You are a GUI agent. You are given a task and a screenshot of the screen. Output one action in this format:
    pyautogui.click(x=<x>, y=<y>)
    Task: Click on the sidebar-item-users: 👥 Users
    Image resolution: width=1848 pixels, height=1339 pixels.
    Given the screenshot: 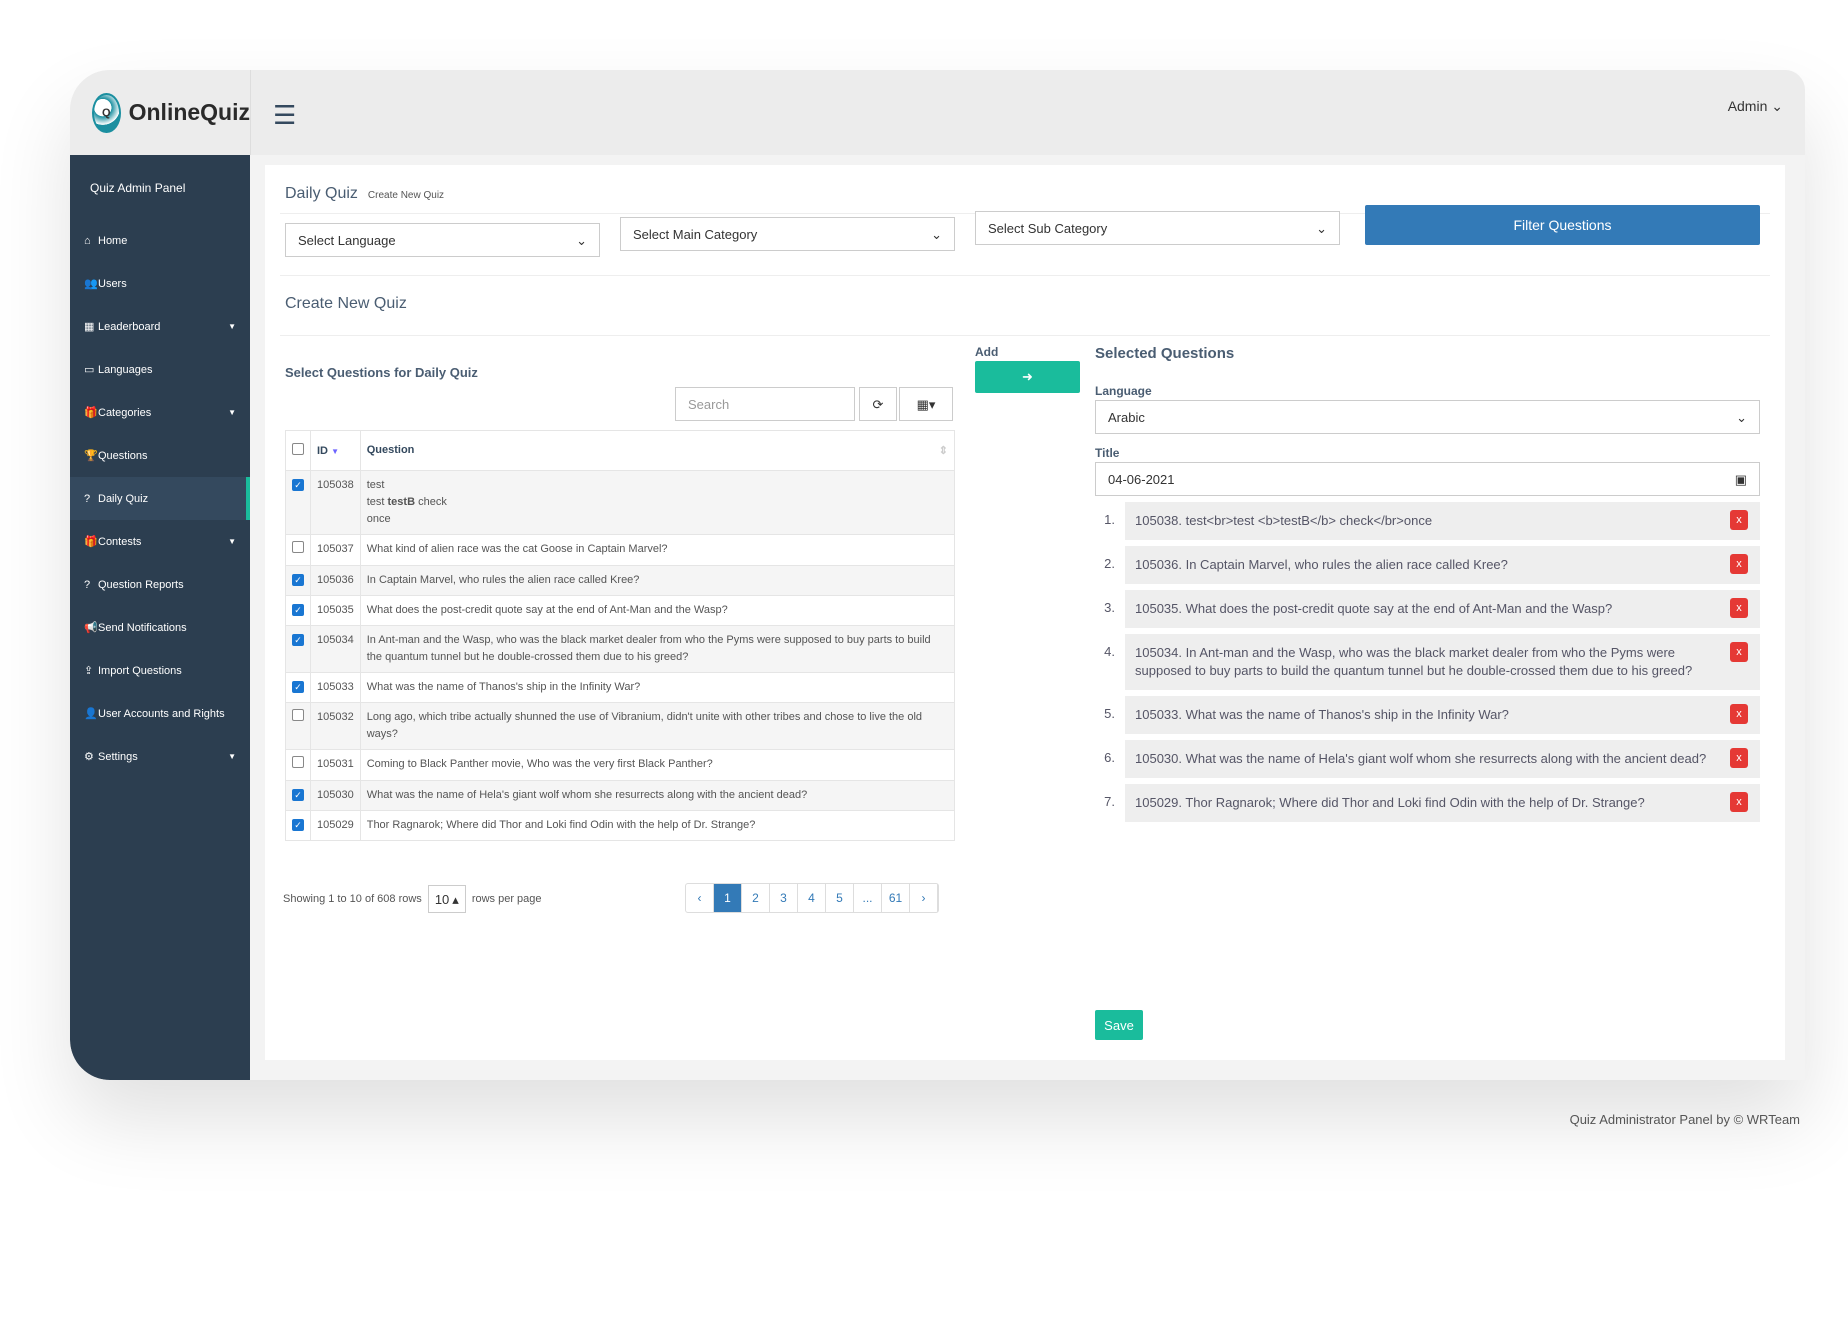 What is the action you would take?
    pyautogui.click(x=160, y=283)
    